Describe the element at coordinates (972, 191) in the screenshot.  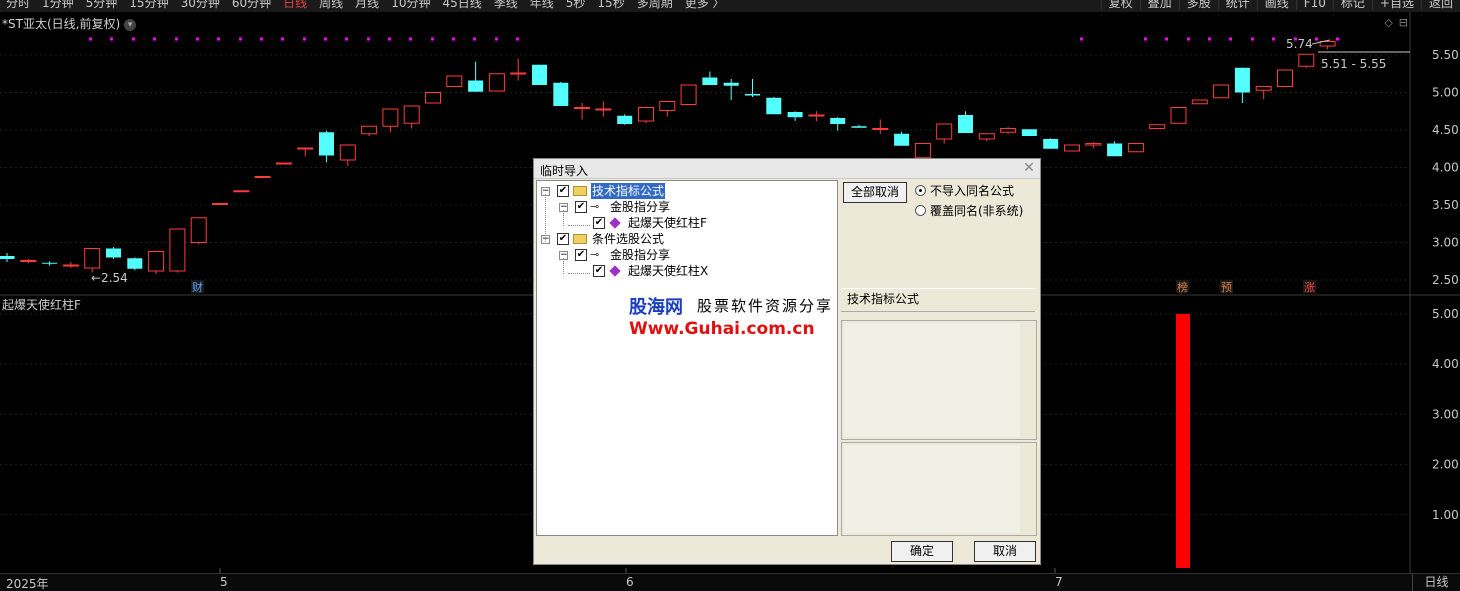
I see `radio-label: 不导入同名公式` at that location.